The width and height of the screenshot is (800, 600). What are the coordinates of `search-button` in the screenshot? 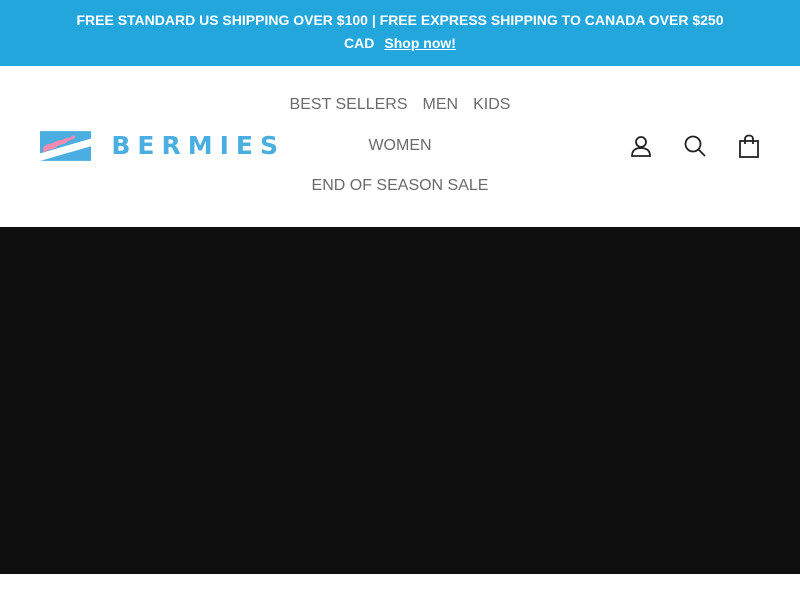 It's located at (695, 146).